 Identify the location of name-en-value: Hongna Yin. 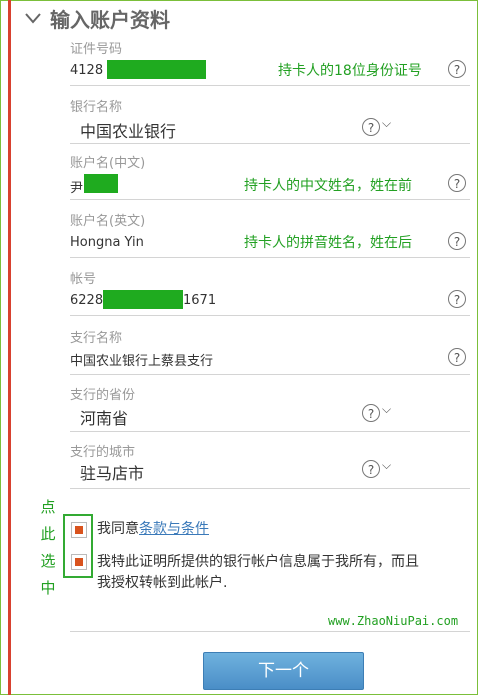
(107, 242).